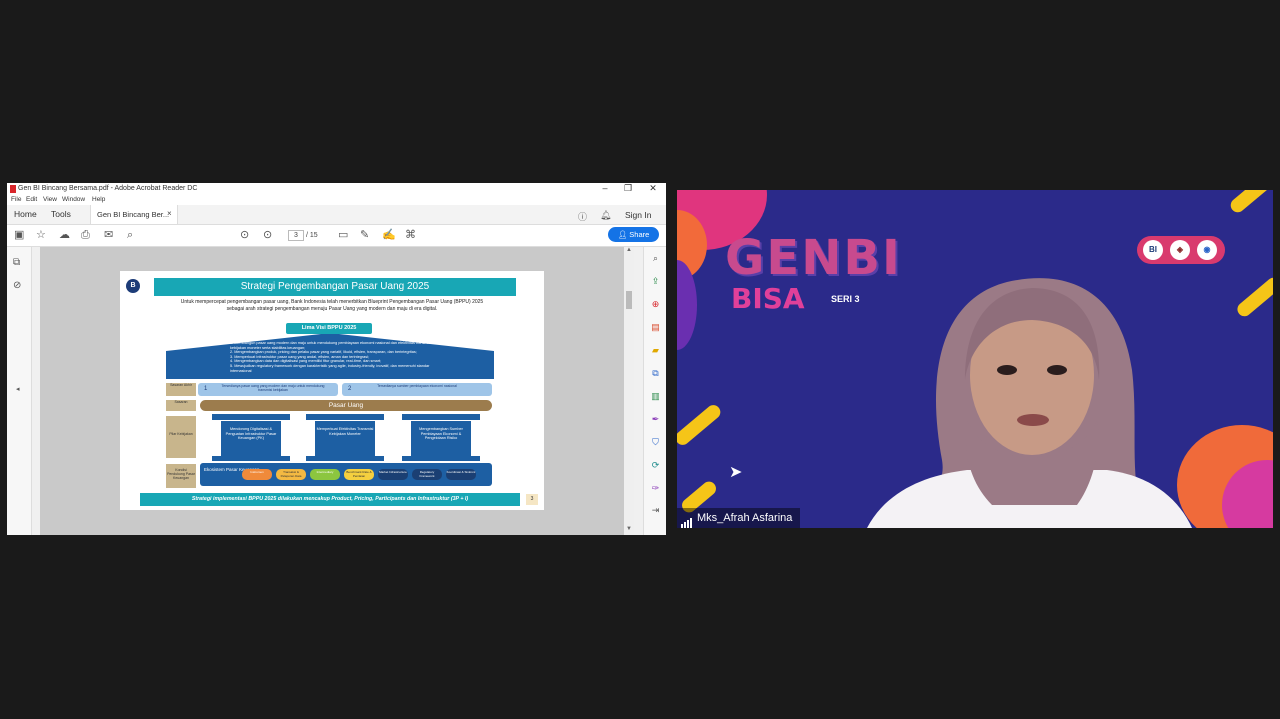 This screenshot has height=719, width=1280. Describe the element at coordinates (653, 189) in the screenshot. I see `close-window-button: ✕` at that location.